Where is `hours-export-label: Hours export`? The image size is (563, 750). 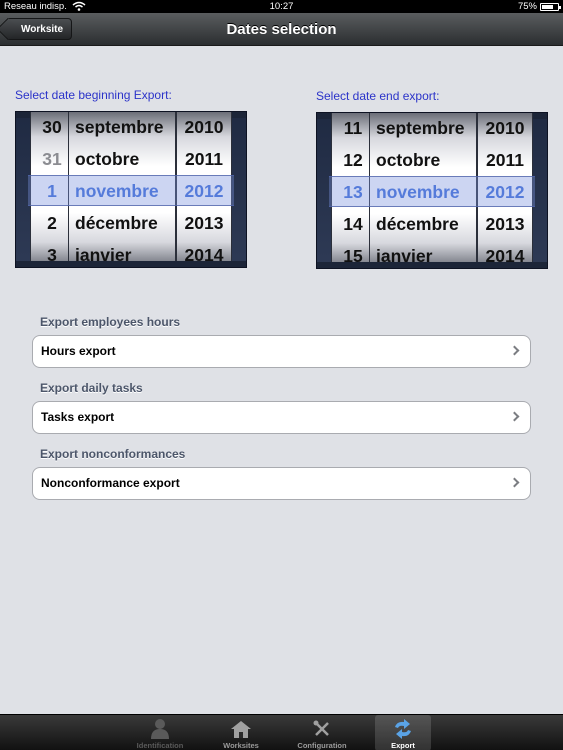
hours-export-label: Hours export is located at coordinates (78, 351).